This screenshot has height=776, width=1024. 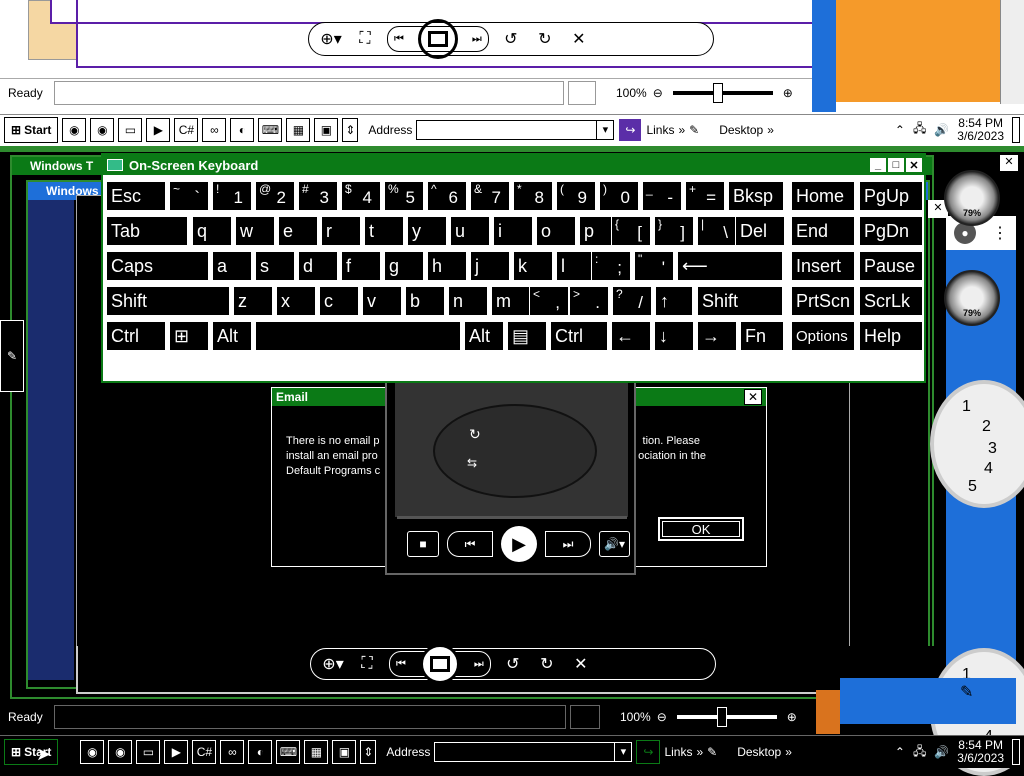 What do you see at coordinates (674, 336) in the screenshot?
I see `key-sym4-8: ↓` at bounding box center [674, 336].